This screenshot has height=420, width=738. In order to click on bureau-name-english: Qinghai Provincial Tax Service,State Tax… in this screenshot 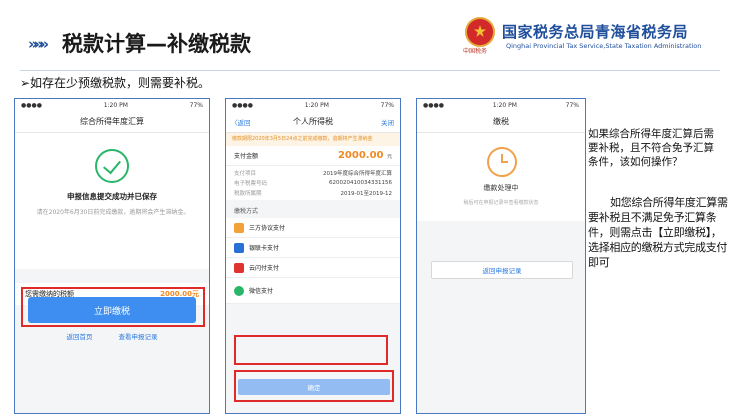, I will do `click(604, 46)`.